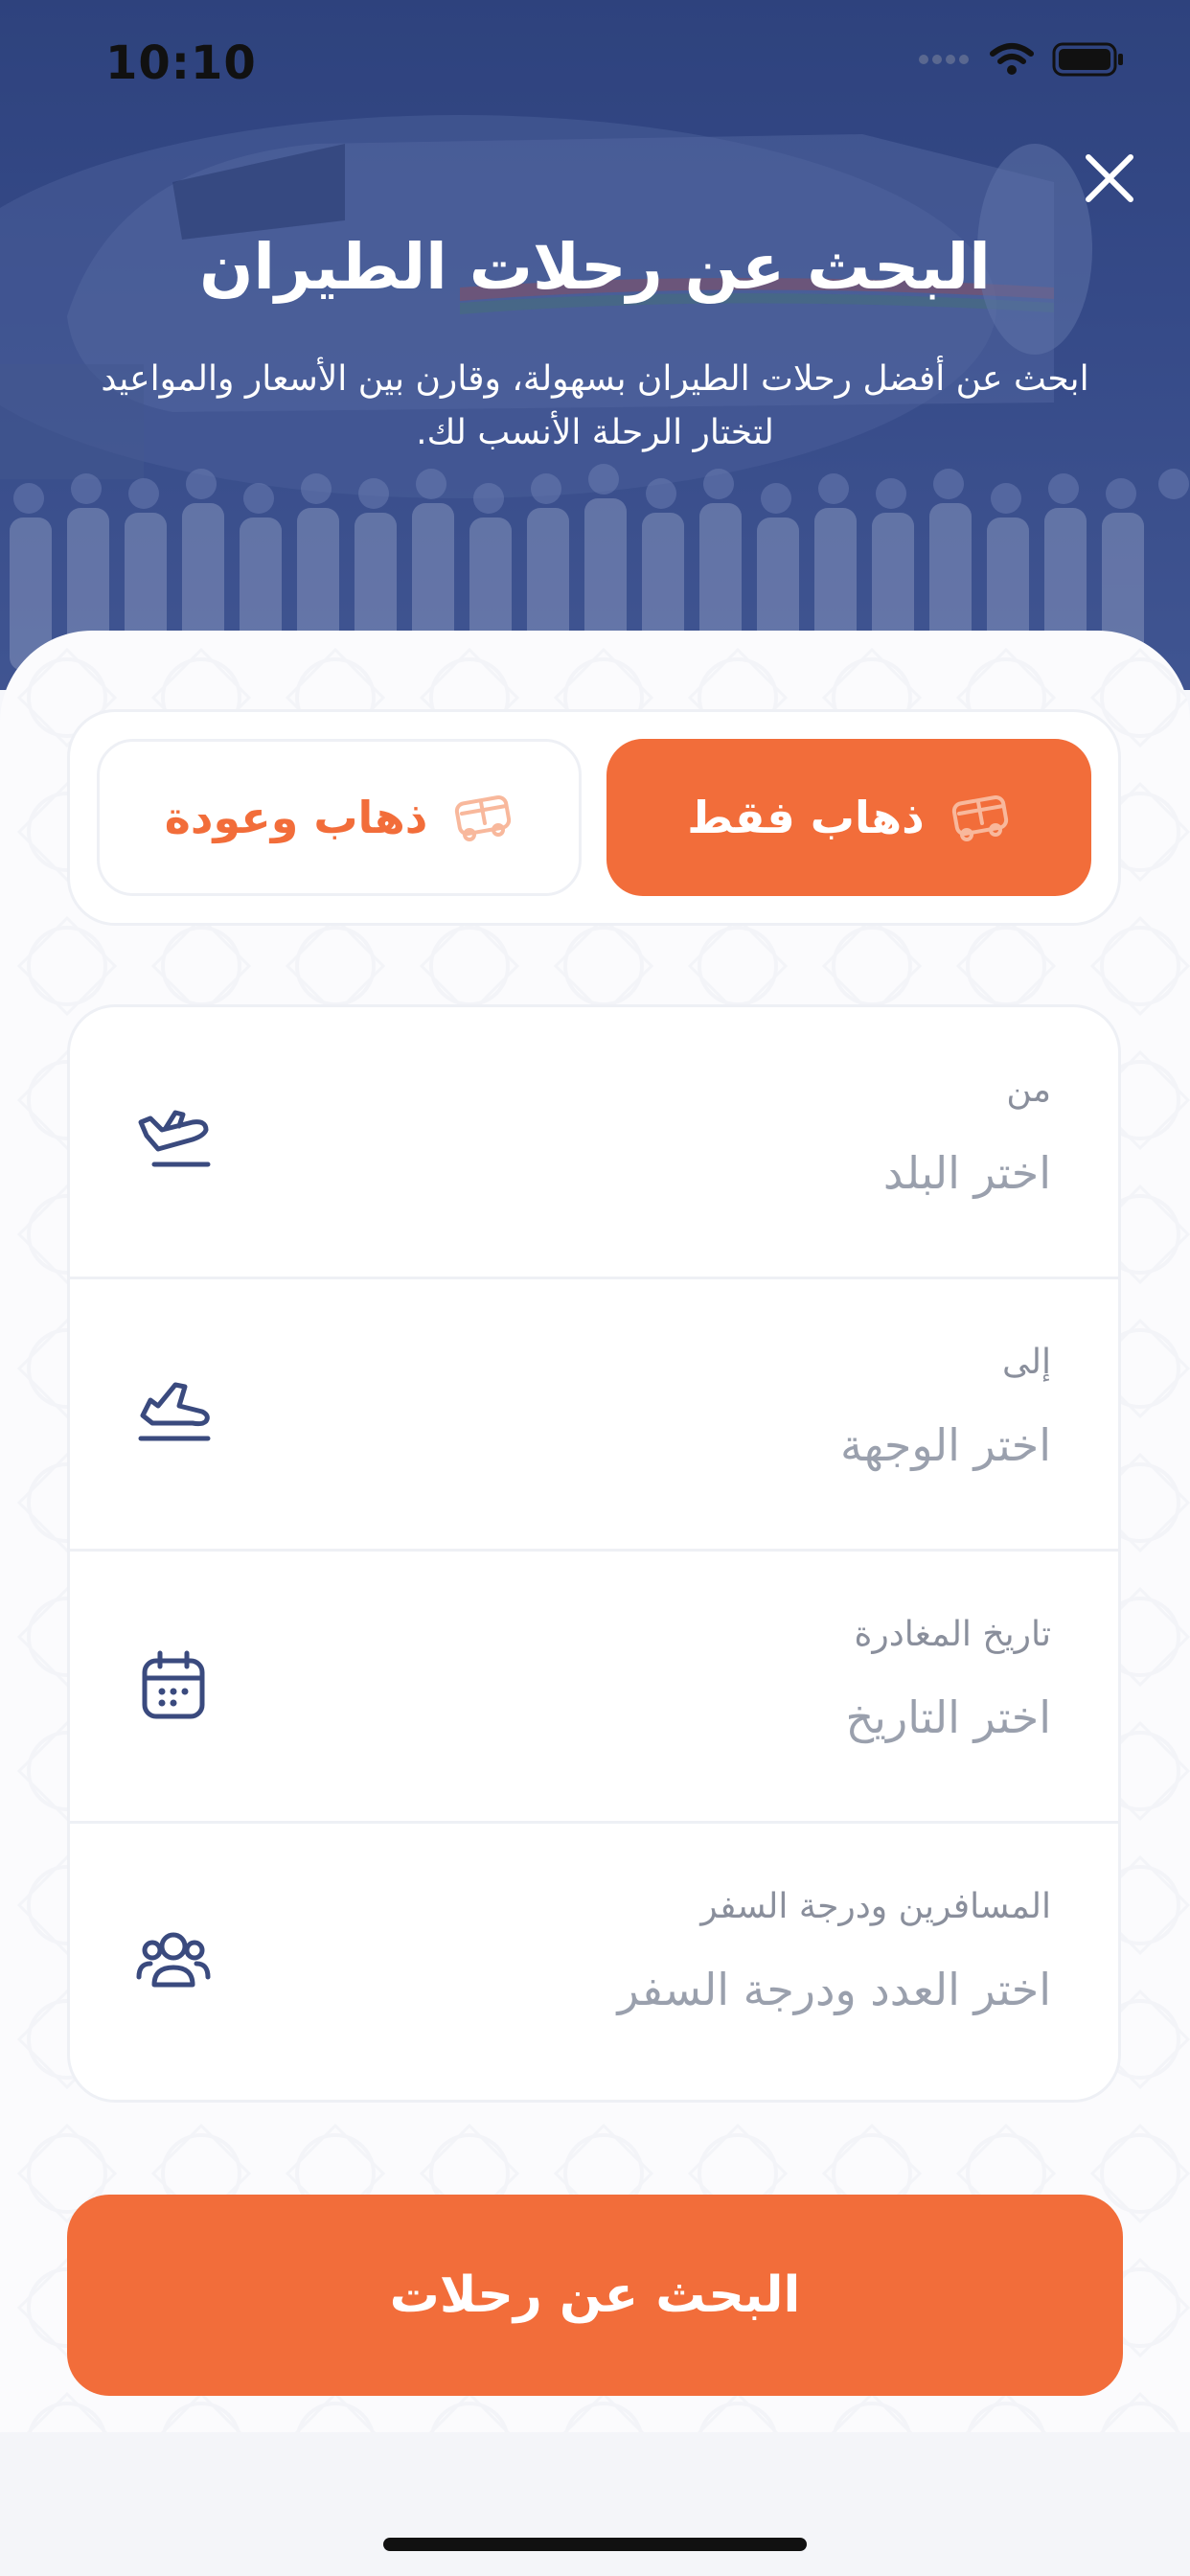 This screenshot has height=2576, width=1190. What do you see at coordinates (594, 1688) in the screenshot?
I see `departure-date-field: تاريخ المغادرة اختر التاريخ` at bounding box center [594, 1688].